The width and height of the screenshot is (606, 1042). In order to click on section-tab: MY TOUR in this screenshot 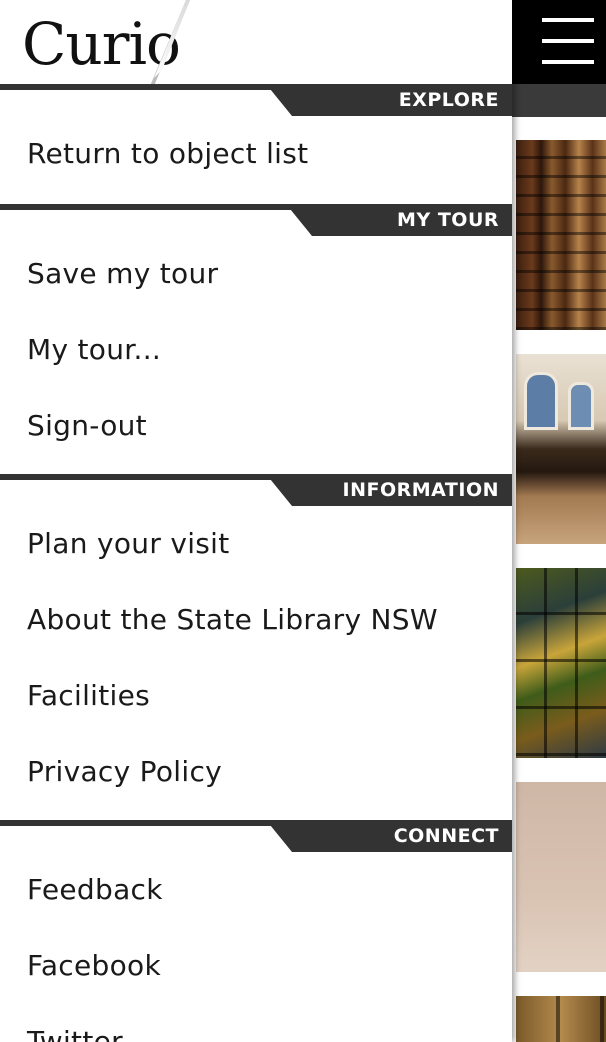, I will do `click(399, 220)`.